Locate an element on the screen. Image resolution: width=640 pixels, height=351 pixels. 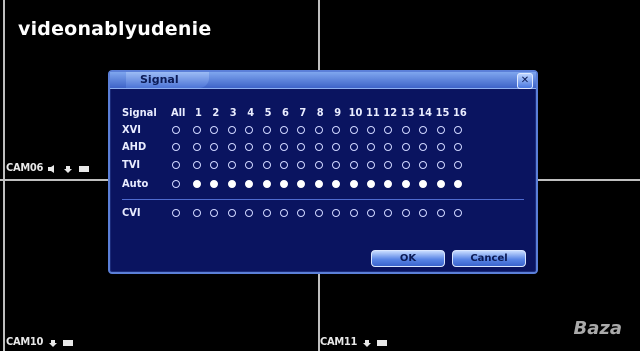
radio-cvi-ch16 is located at coordinates (458, 213).